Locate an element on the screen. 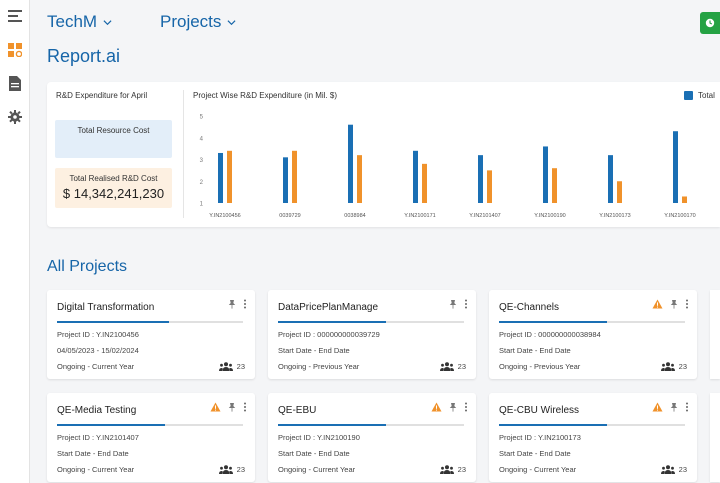 The image size is (720, 483). clock-icon is located at coordinates (710, 23).